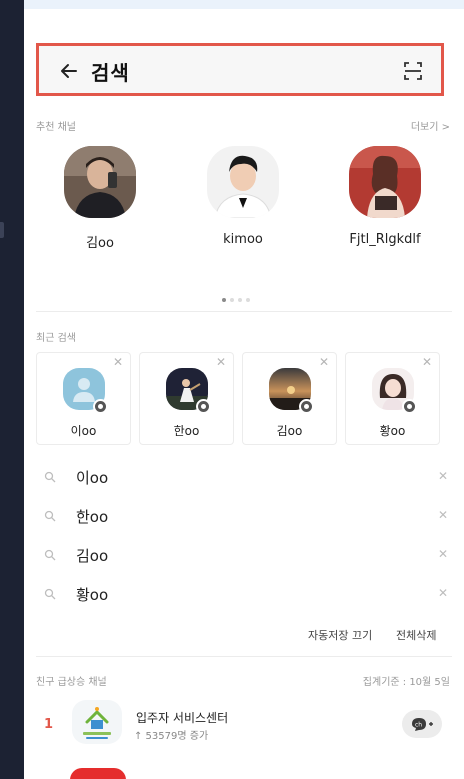 This screenshot has height=779, width=464. Describe the element at coordinates (83, 431) in the screenshot. I see `card-name: 이oo` at that location.